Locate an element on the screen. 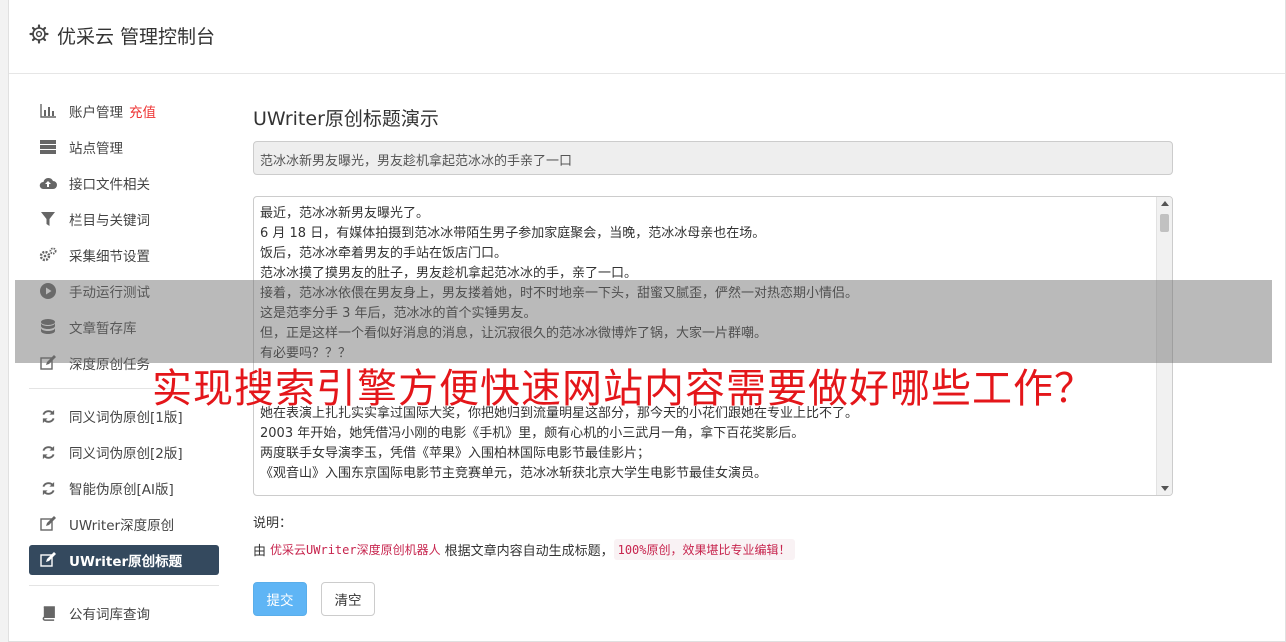 This screenshot has height=642, width=1286. cloud-upload-icon is located at coordinates (48, 183).